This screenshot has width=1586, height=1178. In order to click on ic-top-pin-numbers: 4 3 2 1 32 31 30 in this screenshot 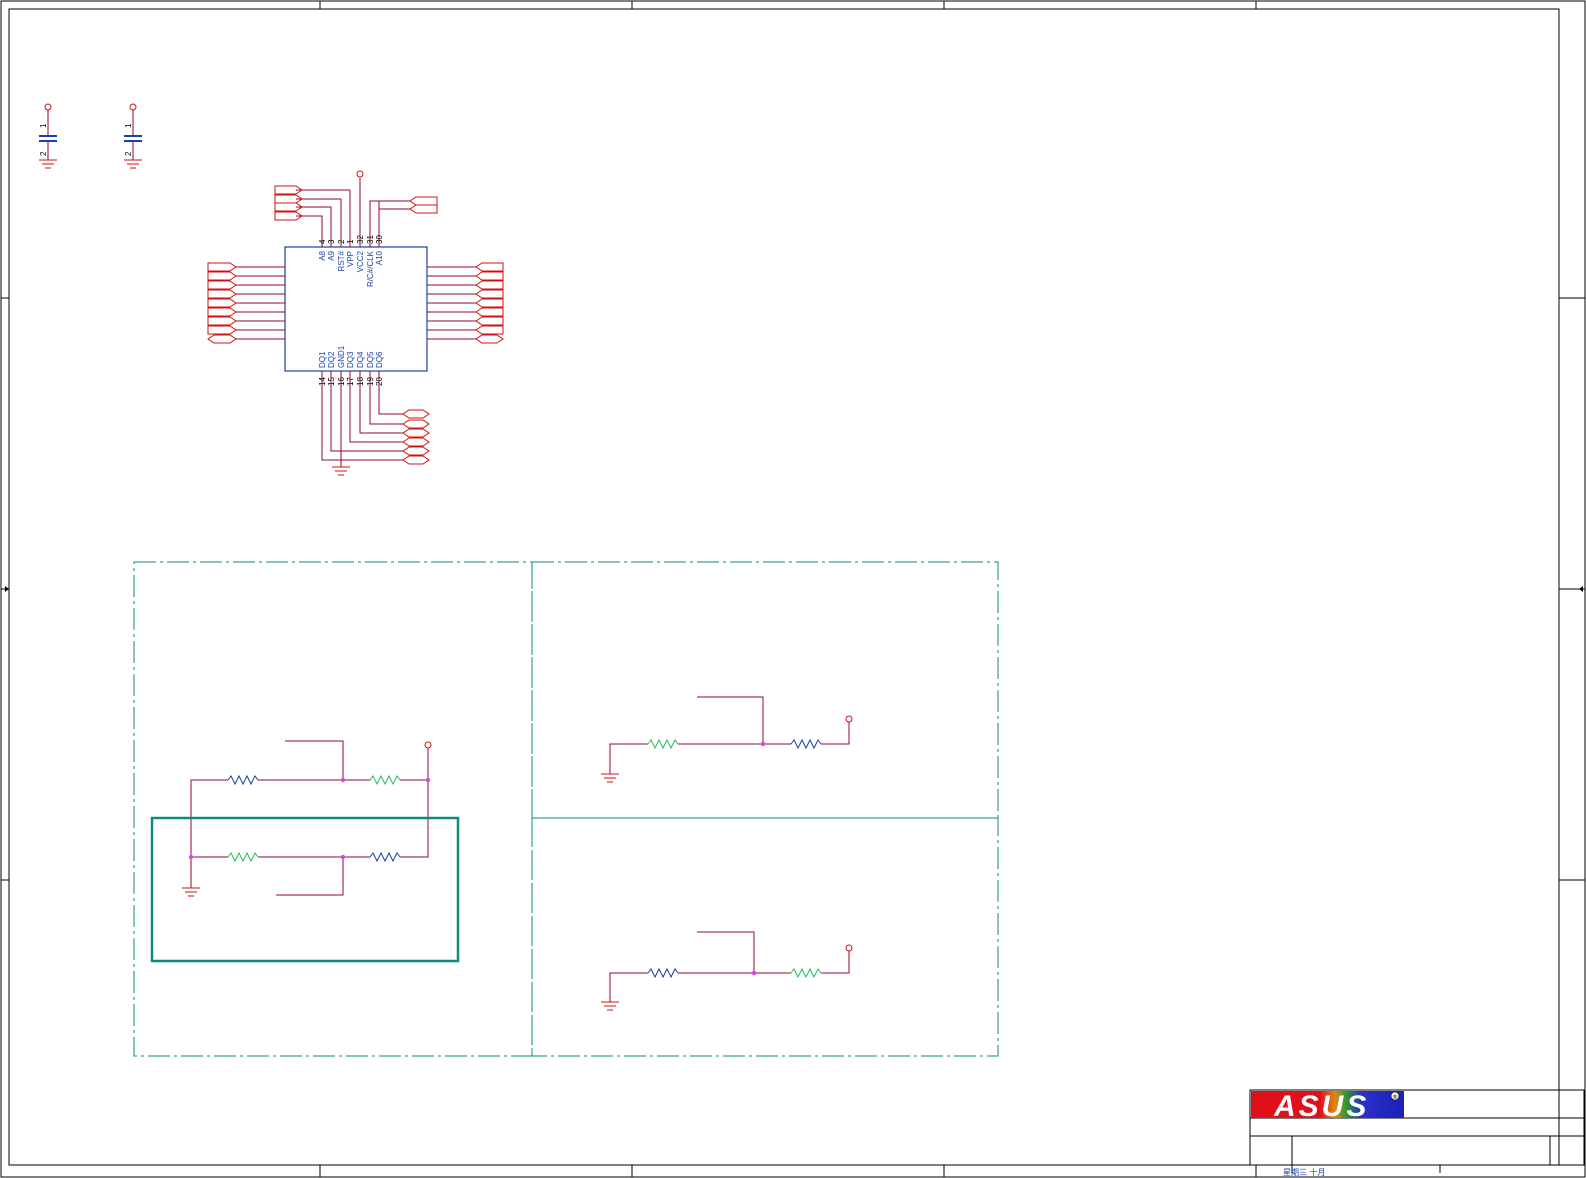, I will do `click(351, 239)`.